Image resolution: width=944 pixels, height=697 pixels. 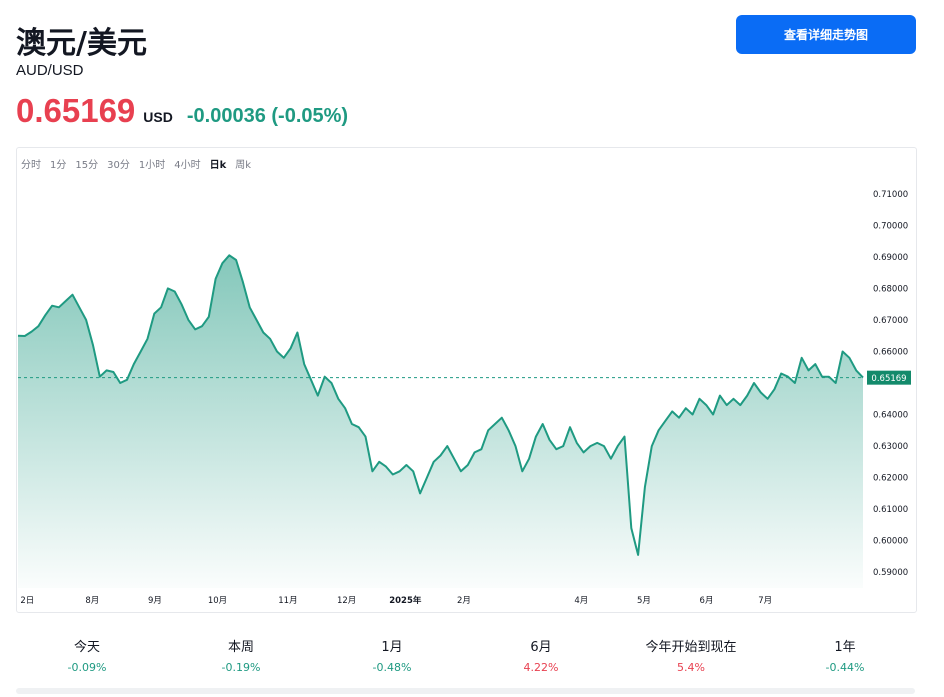 I want to click on y-tick-label: 0.59000, so click(x=890, y=573).